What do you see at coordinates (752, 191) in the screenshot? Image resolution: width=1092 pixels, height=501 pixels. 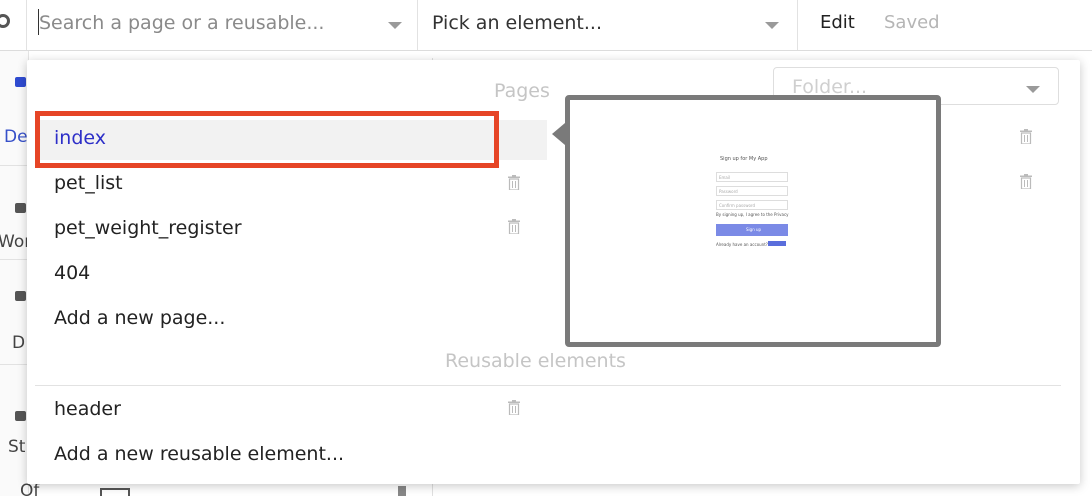 I see `preview-password-field: Password` at bounding box center [752, 191].